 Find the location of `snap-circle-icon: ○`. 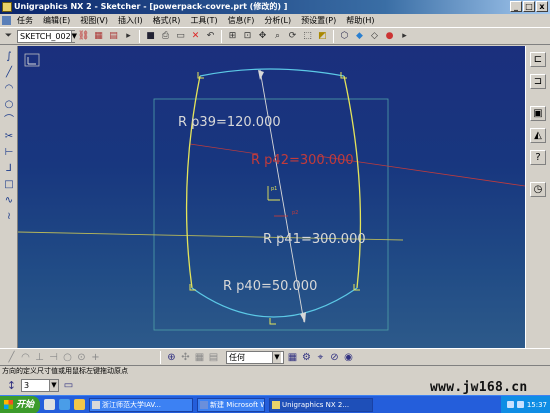

snap-circle-icon: ○ is located at coordinates (67, 357).